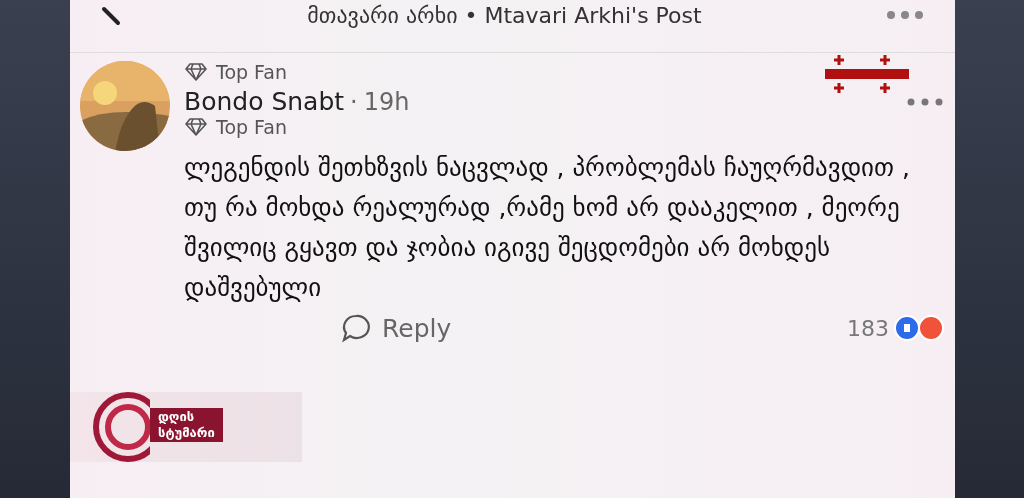 Image resolution: width=1024 pixels, height=498 pixels. Describe the element at coordinates (504, 15) in the screenshot. I see `post-title: მთავარი არხი • Mtavari Arkhi's Post` at that location.